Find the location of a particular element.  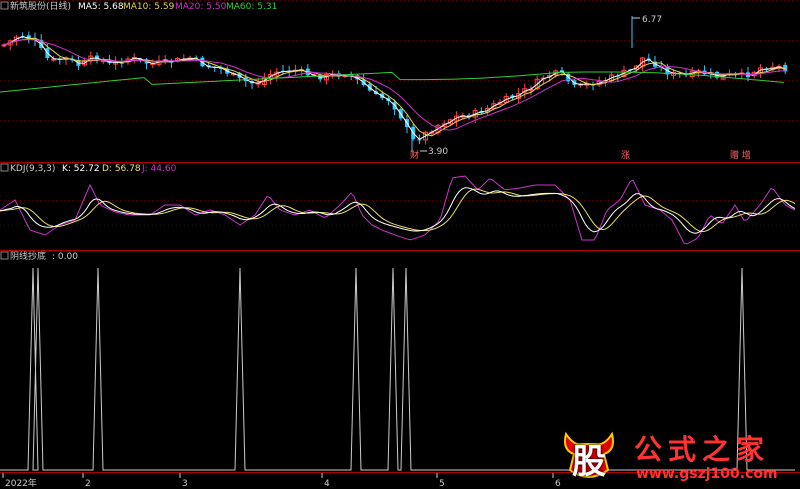

event-tag-zhang: 涨 is located at coordinates (625, 155).